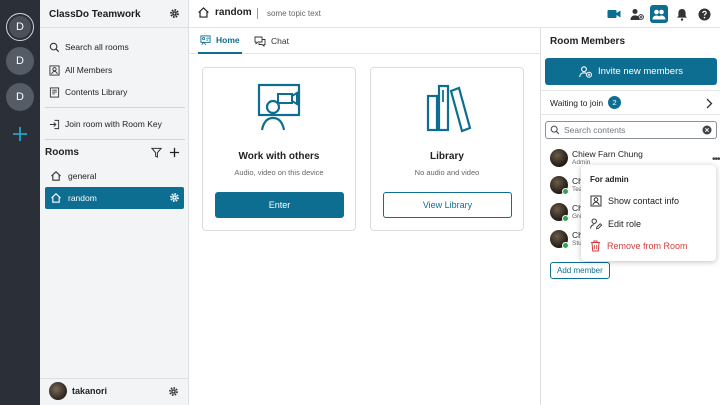  What do you see at coordinates (625, 224) in the screenshot?
I see `menu-item-label: Edit role` at bounding box center [625, 224].